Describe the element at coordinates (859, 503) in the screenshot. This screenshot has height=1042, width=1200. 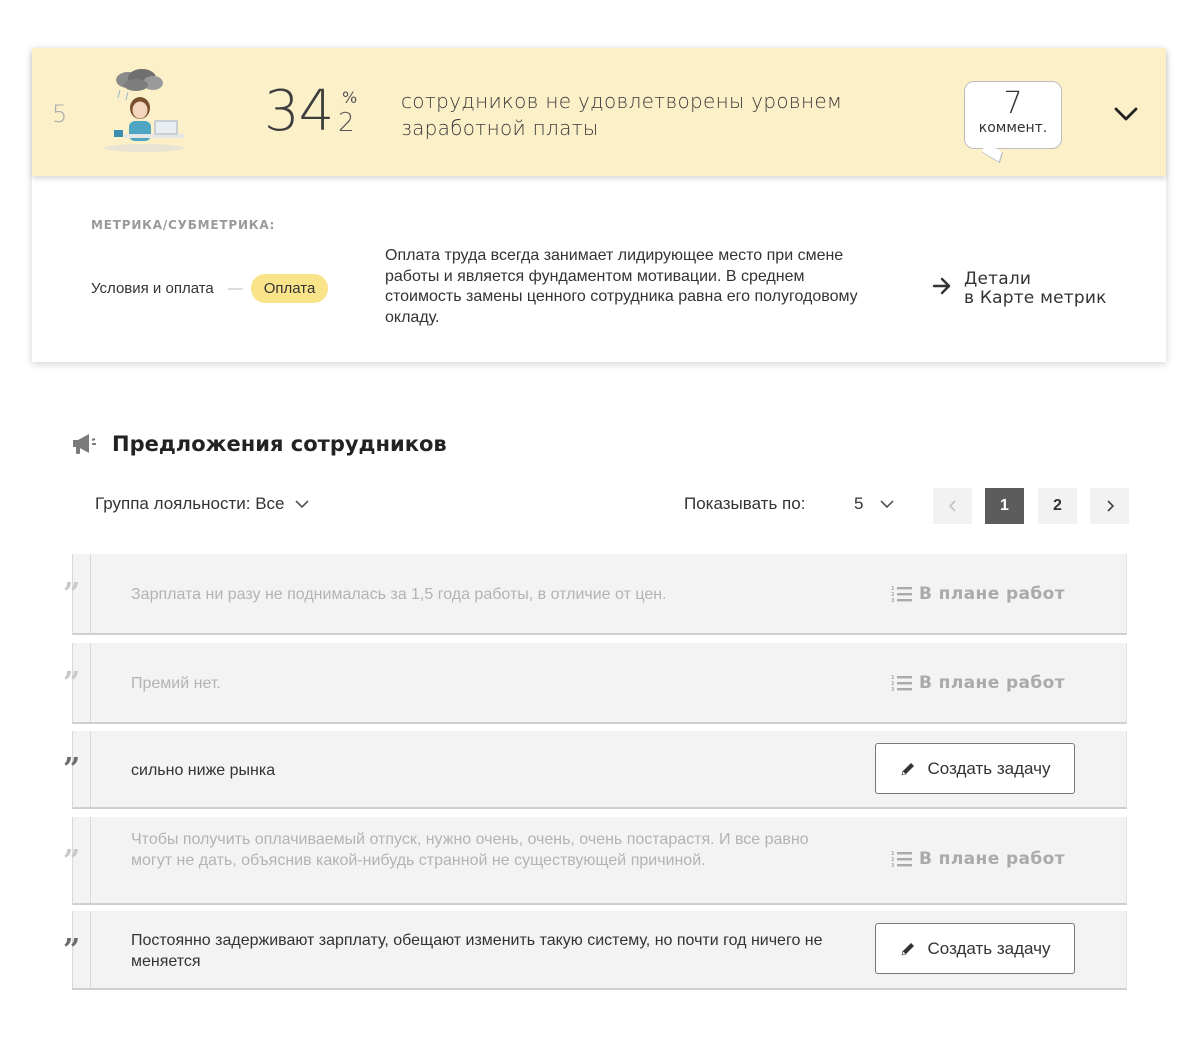
I see `page-size-value: 5` at that location.